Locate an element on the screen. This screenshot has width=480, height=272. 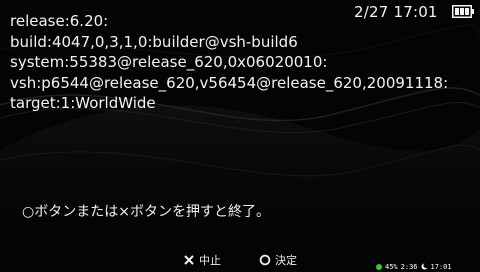
info-line-release: release:6.20: is located at coordinates (59, 21).